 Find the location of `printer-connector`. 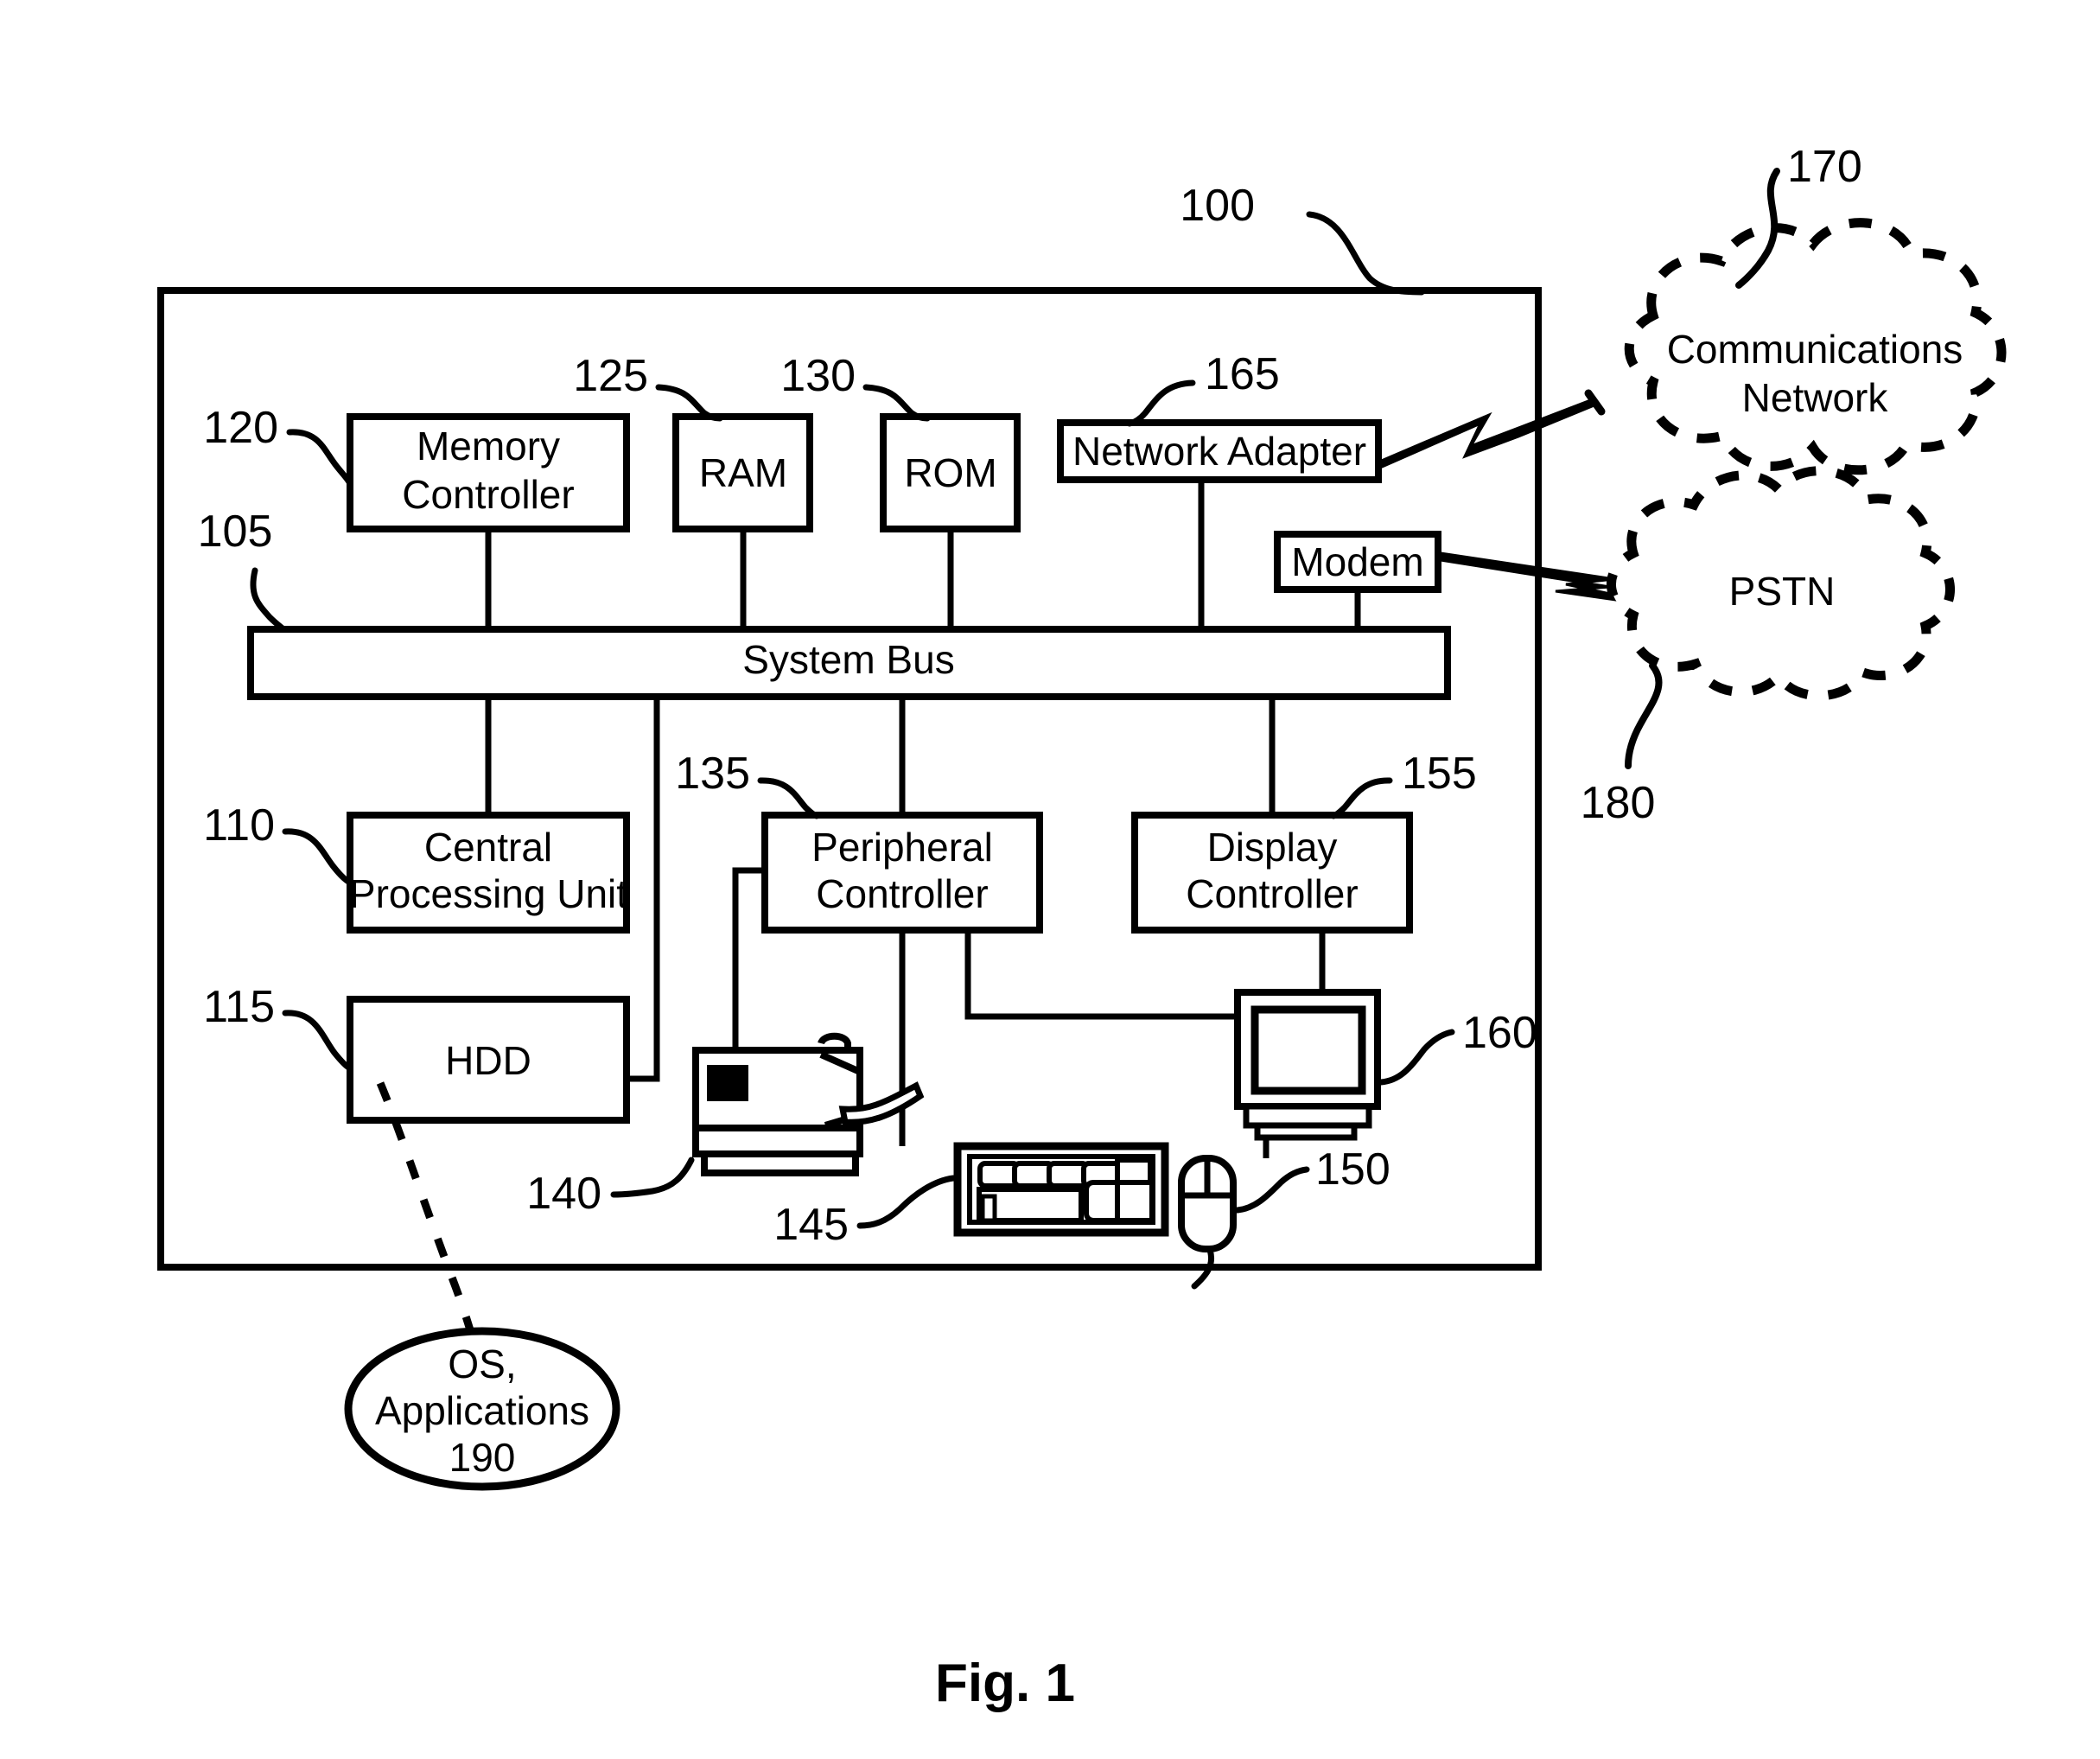

printer-connector is located at coordinates (748, 959).